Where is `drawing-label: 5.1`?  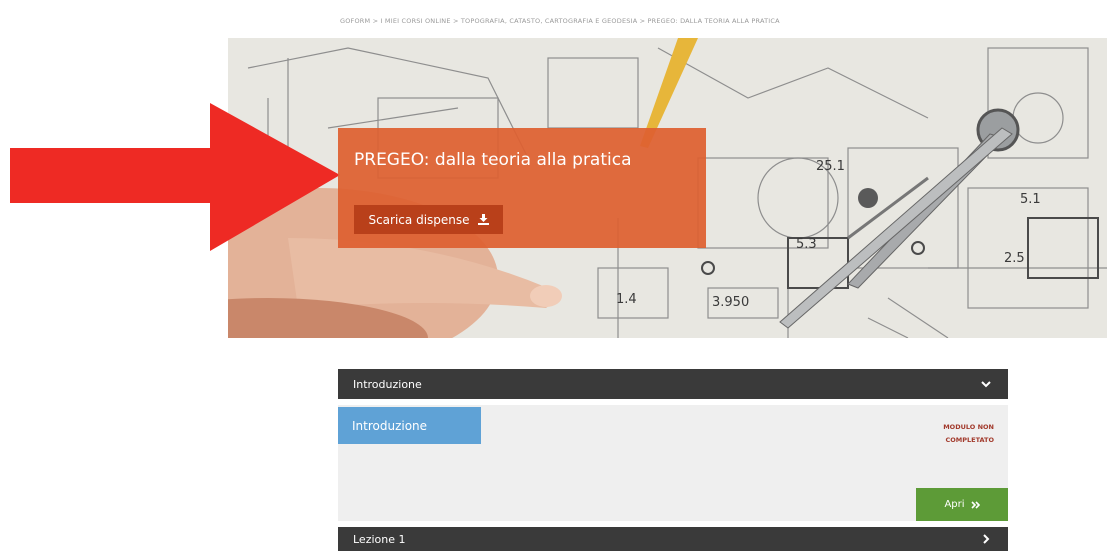 drawing-label: 5.1 is located at coordinates (1030, 199).